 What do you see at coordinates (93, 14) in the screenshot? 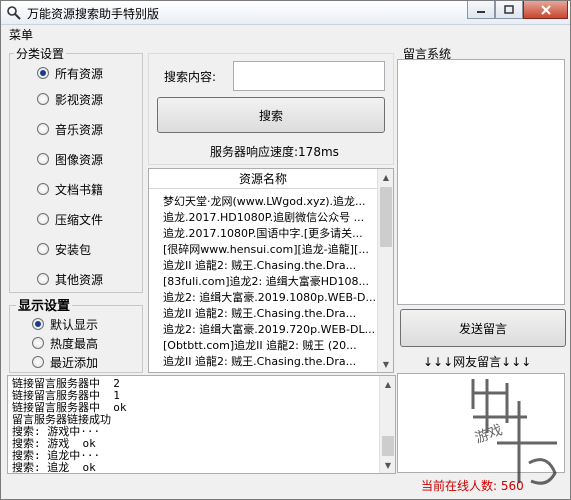
I see `window-title: 万能资源搜索助手特别版` at bounding box center [93, 14].